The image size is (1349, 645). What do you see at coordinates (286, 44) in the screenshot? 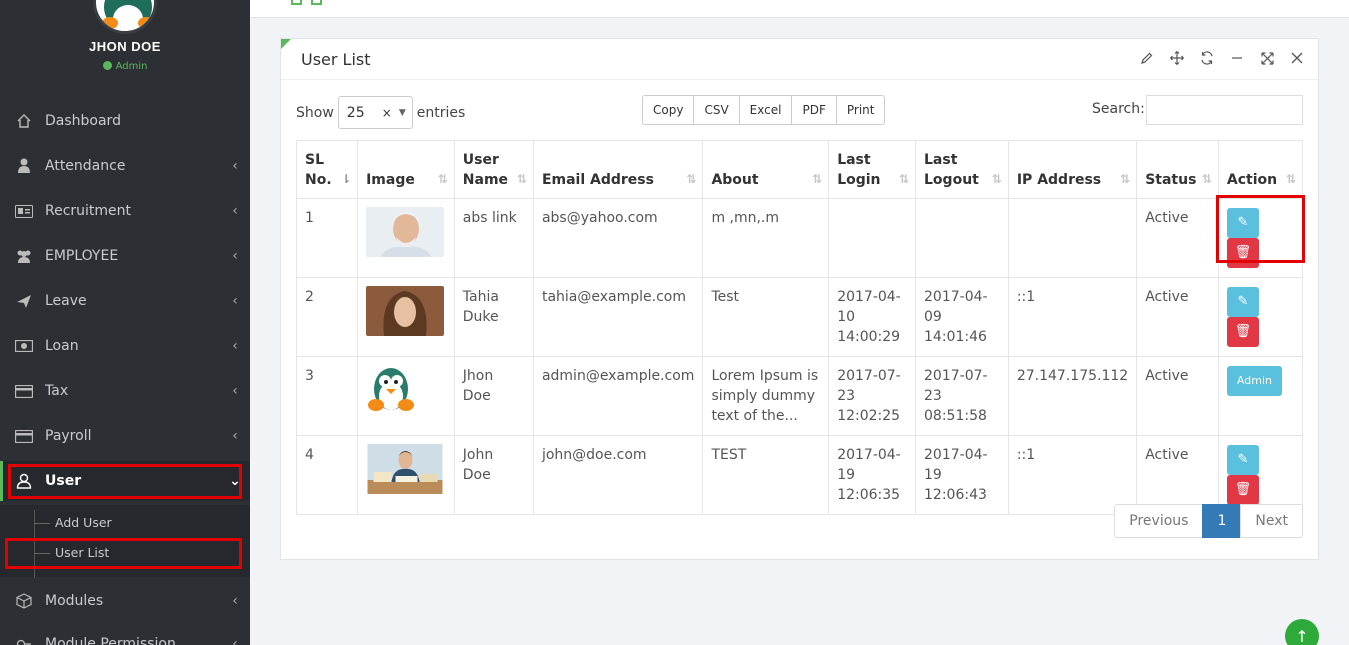
I see `panel-corner-accent` at bounding box center [286, 44].